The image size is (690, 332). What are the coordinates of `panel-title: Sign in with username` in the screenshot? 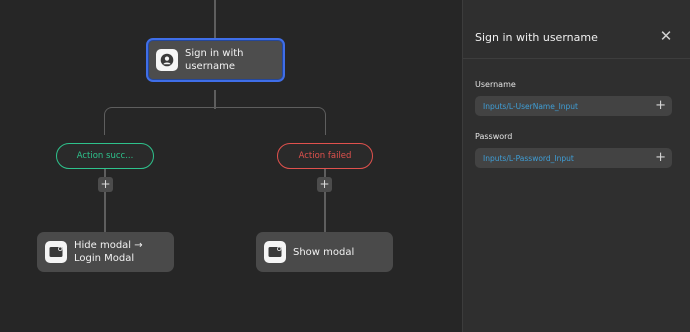 It's located at (536, 37).